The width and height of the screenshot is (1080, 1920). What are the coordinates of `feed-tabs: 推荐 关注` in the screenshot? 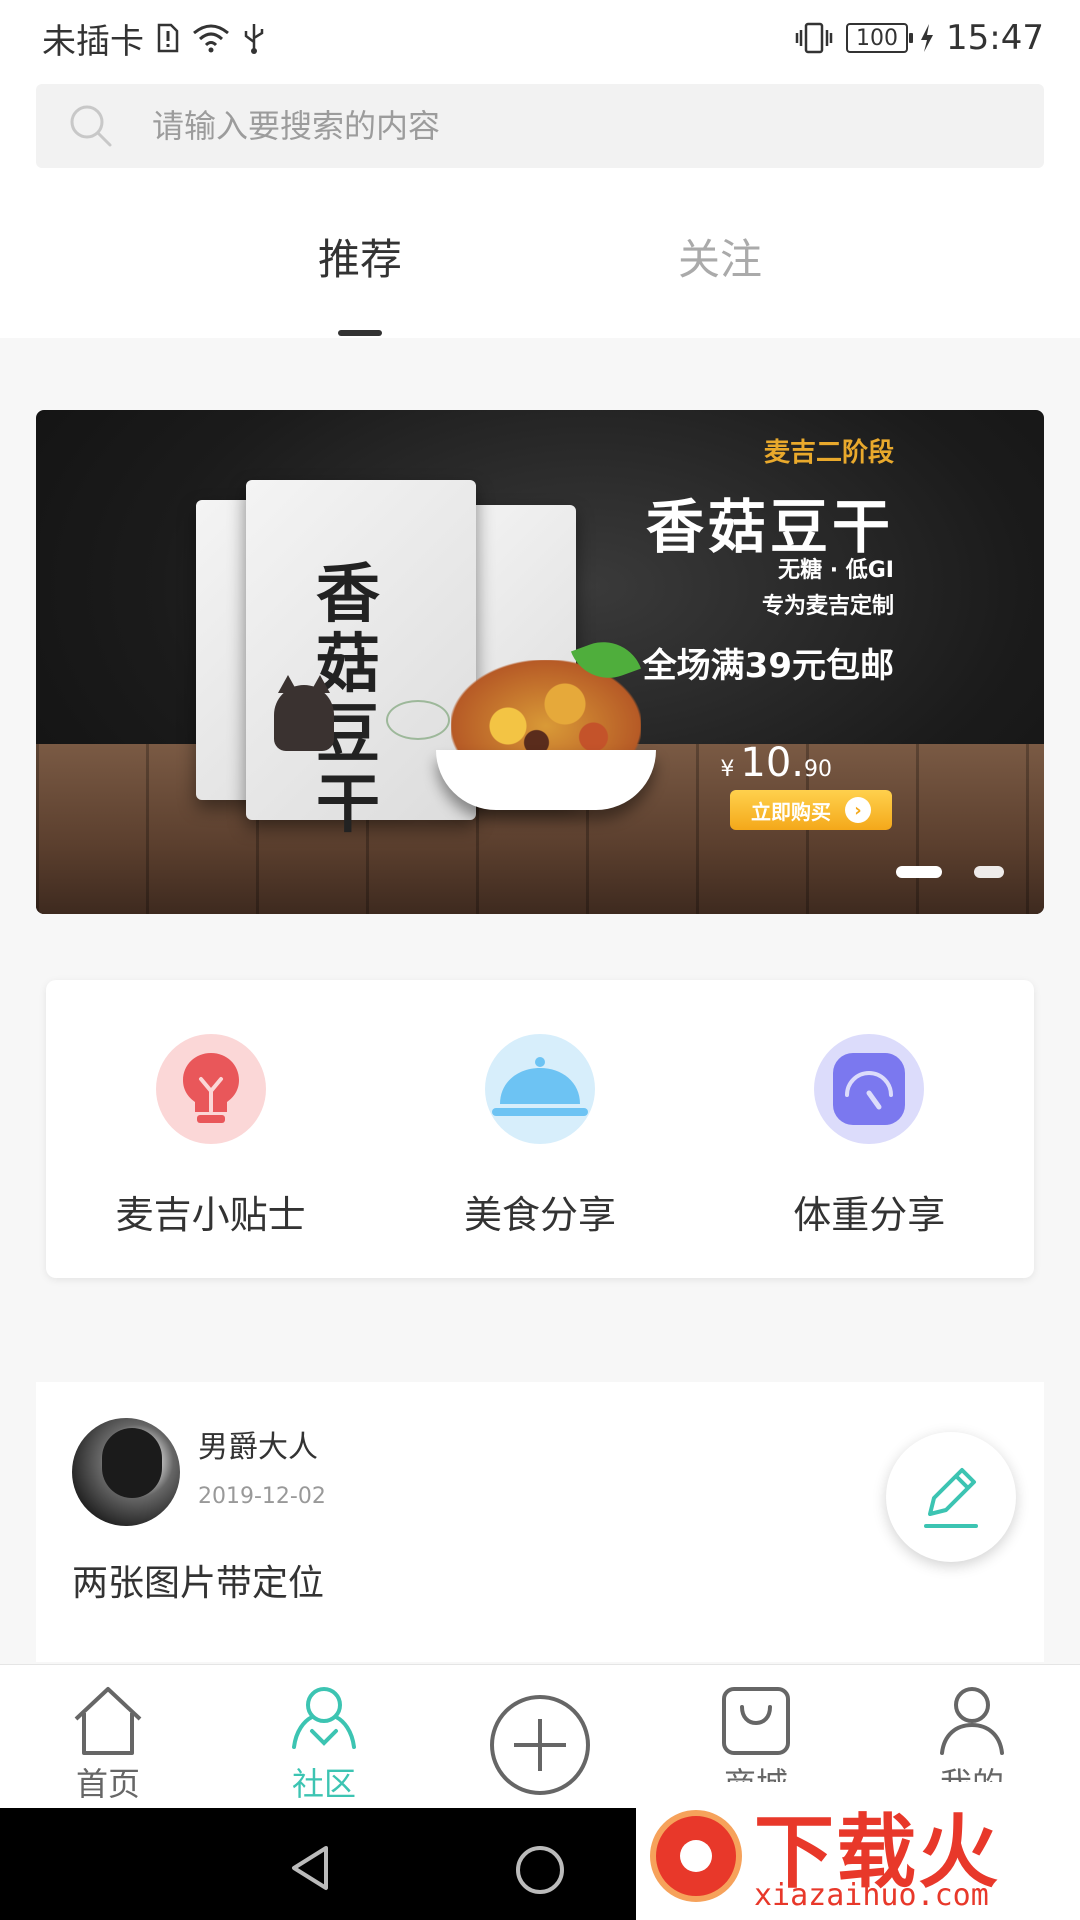 It's located at (540, 282).